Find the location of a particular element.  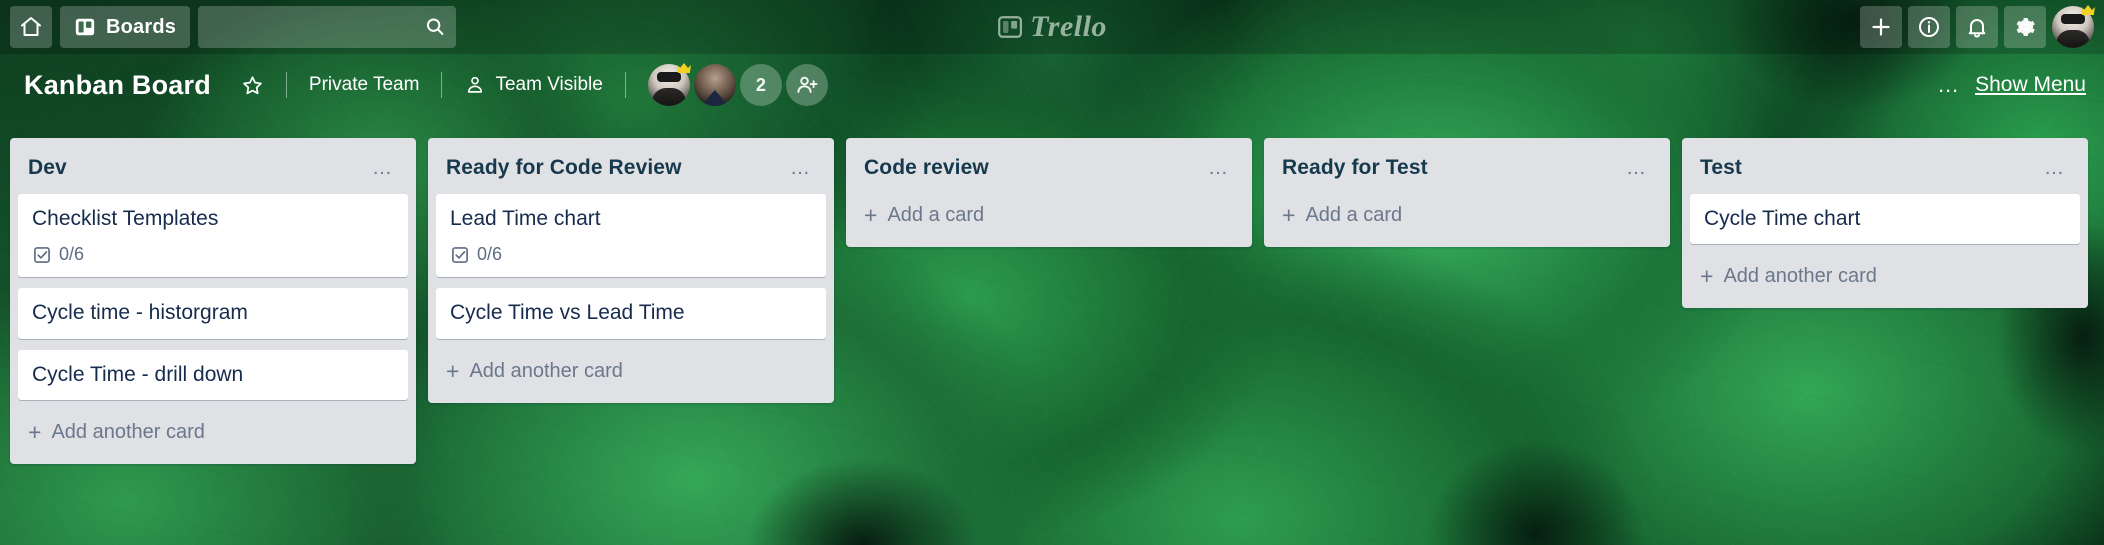

team-name-button: Private Team is located at coordinates (364, 85).